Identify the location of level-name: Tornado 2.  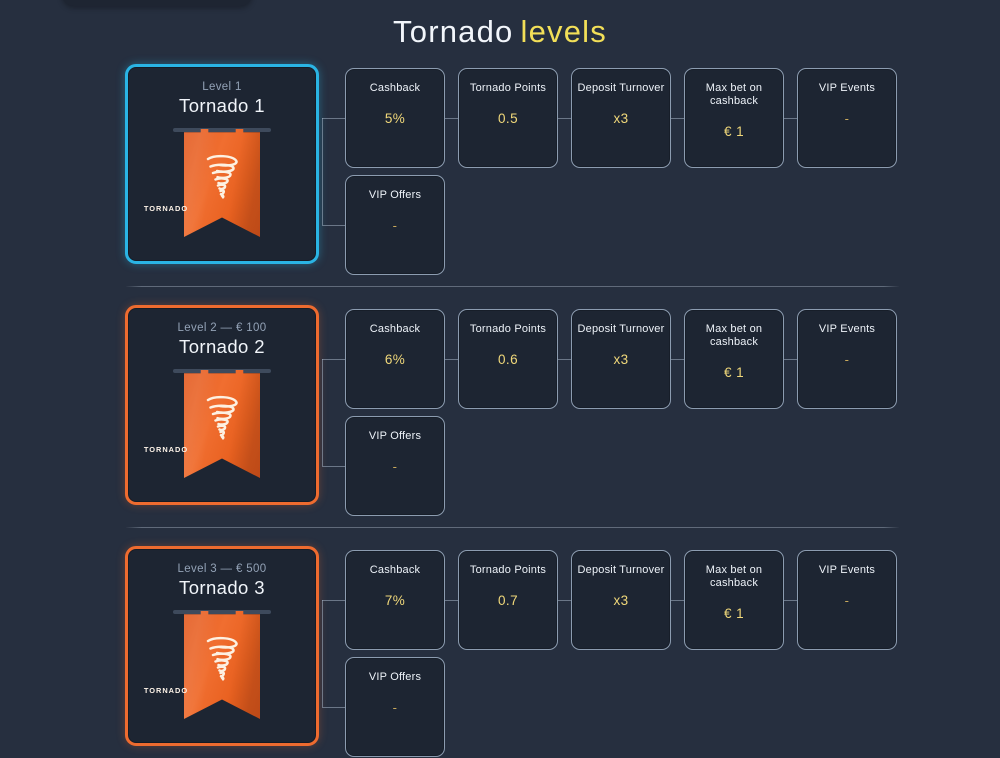
(222, 346).